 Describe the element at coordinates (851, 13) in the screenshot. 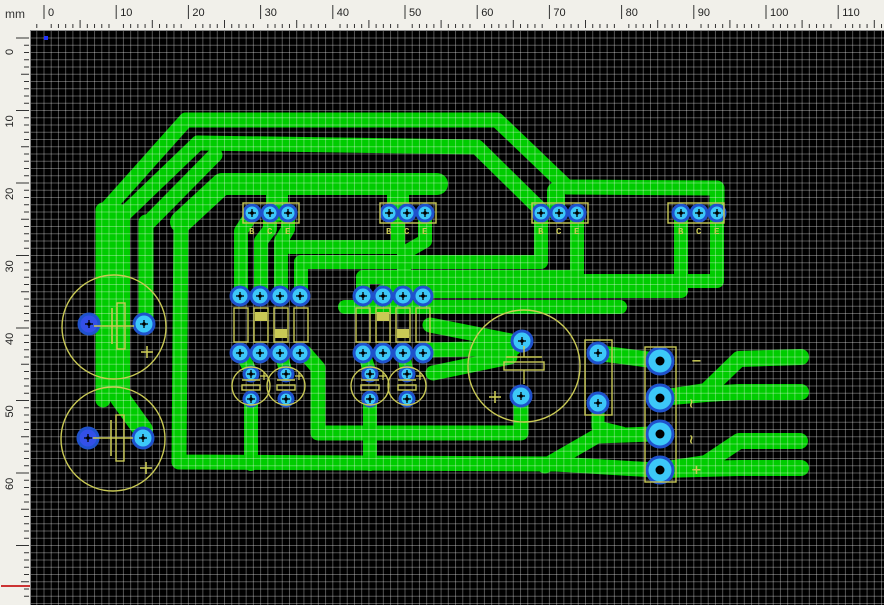

I see `ruler-label: 110` at that location.